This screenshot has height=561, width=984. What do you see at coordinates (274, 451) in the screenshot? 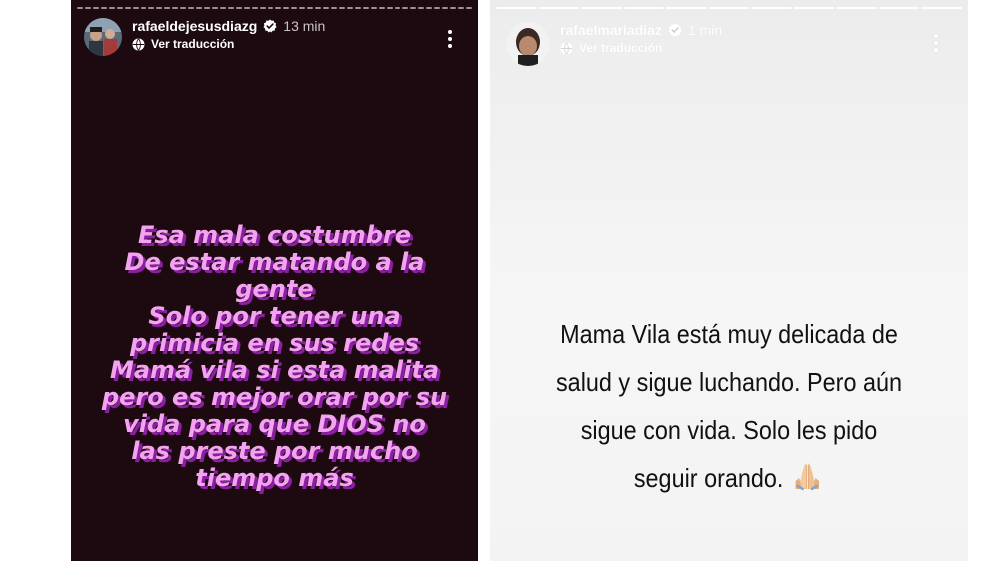
I see `story-text-line: las preste por mucho` at bounding box center [274, 451].